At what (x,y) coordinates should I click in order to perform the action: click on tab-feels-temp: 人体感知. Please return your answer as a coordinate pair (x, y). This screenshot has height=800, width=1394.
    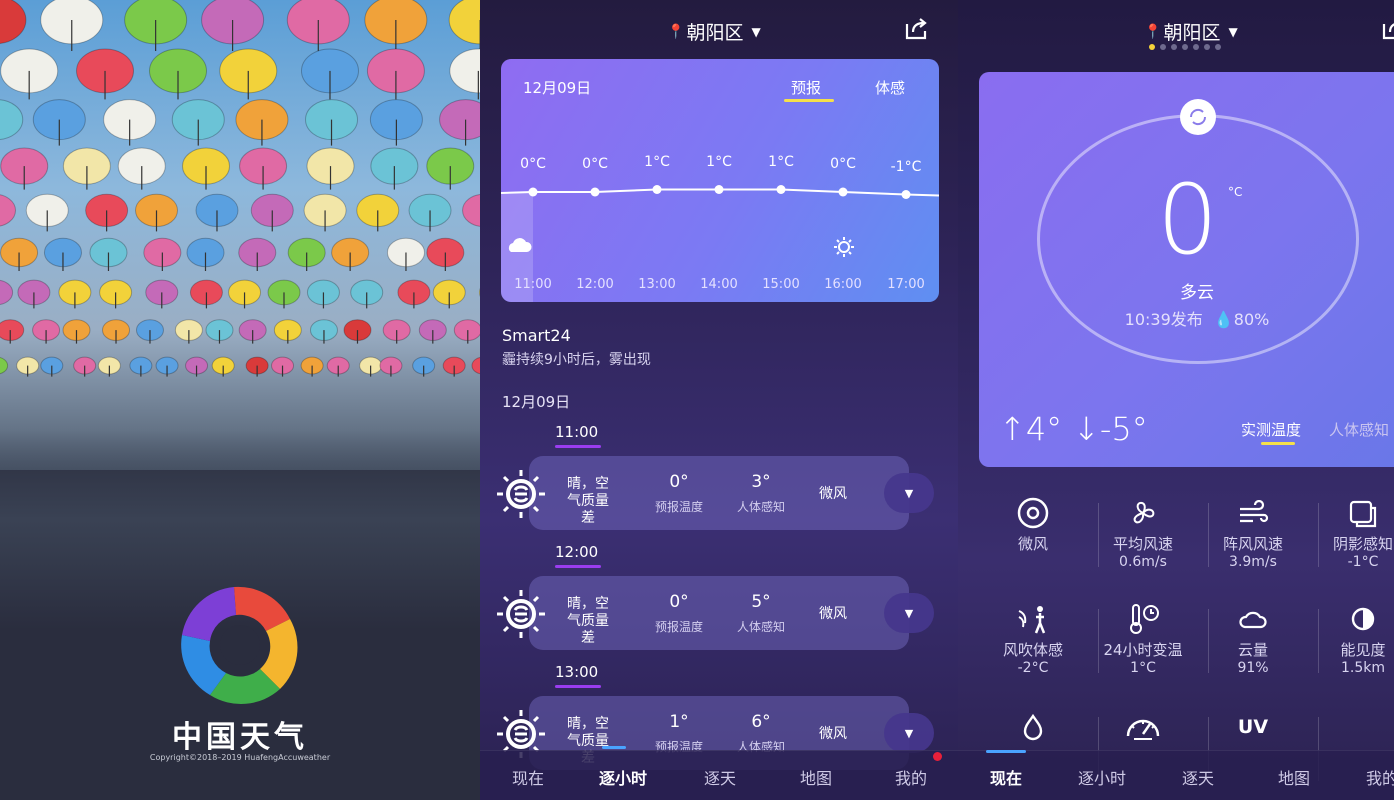
    Looking at the image, I should click on (1359, 429).